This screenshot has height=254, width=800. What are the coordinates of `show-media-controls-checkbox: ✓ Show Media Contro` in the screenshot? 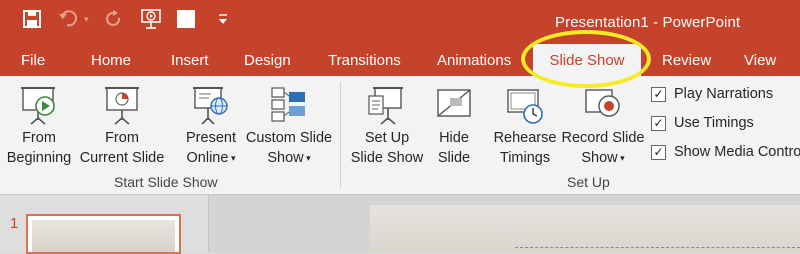 It's located at (725, 152).